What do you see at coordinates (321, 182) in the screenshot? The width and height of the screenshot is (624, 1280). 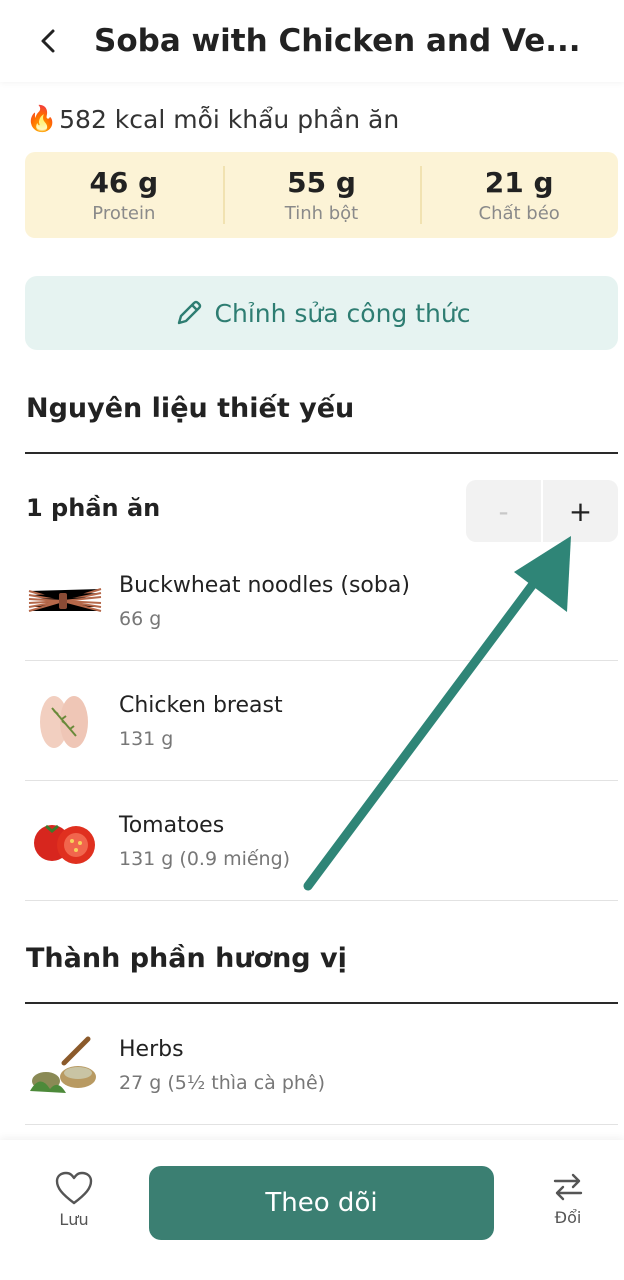 I see `macro-value: 55 g` at bounding box center [321, 182].